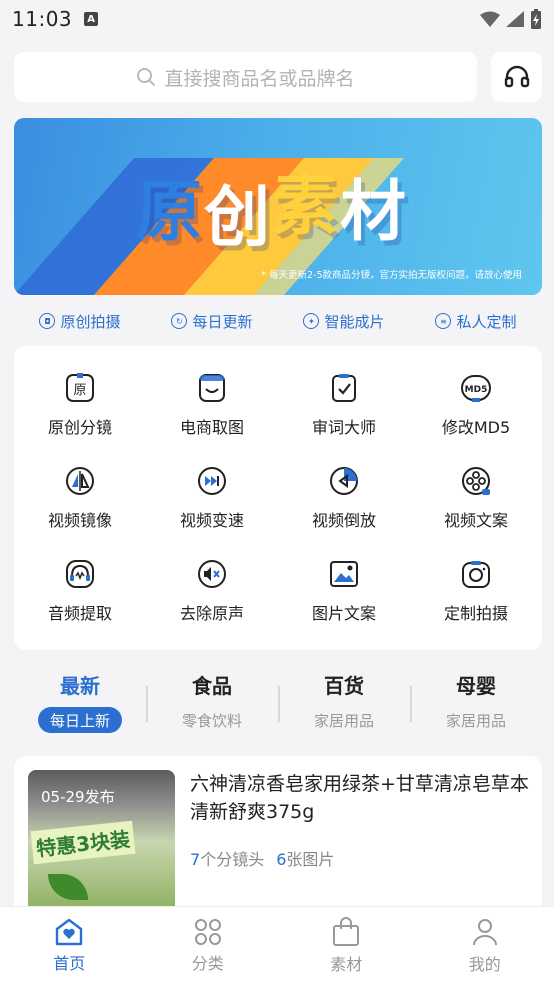 The height and width of the screenshot is (984, 554). I want to click on svg-text: MD5, so click(476, 390).